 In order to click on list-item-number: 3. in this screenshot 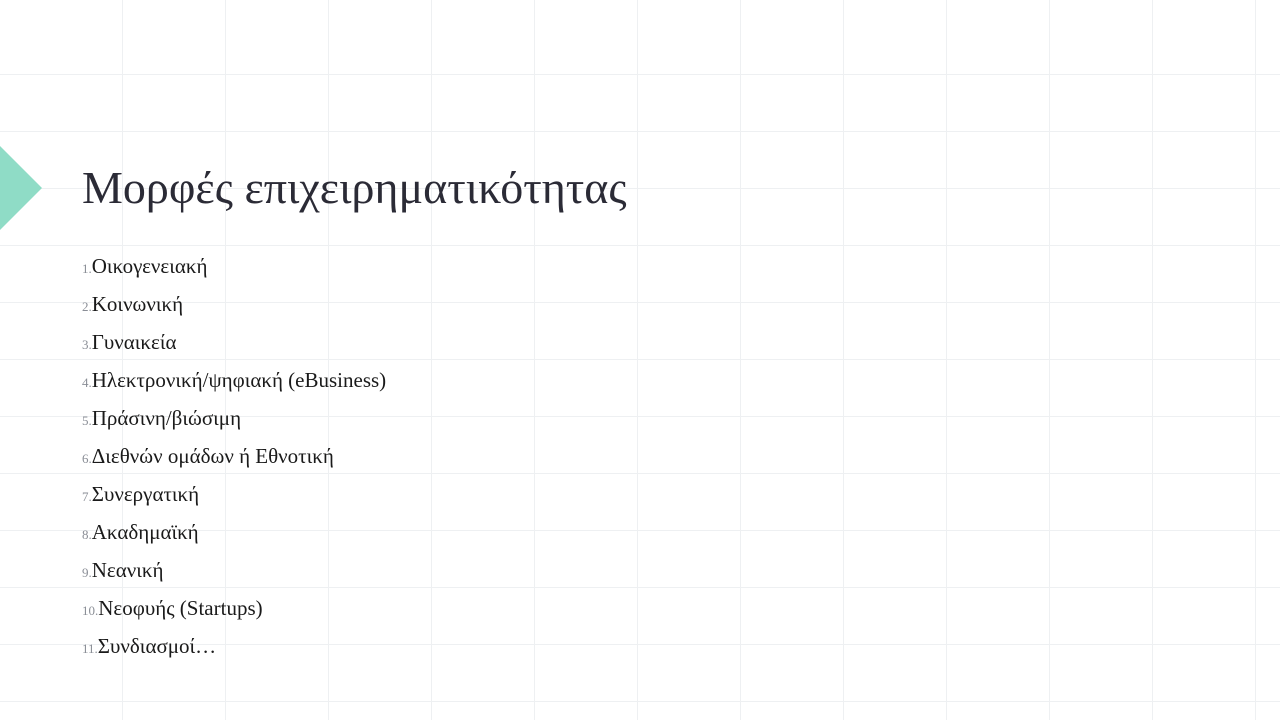, I will do `click(87, 344)`.